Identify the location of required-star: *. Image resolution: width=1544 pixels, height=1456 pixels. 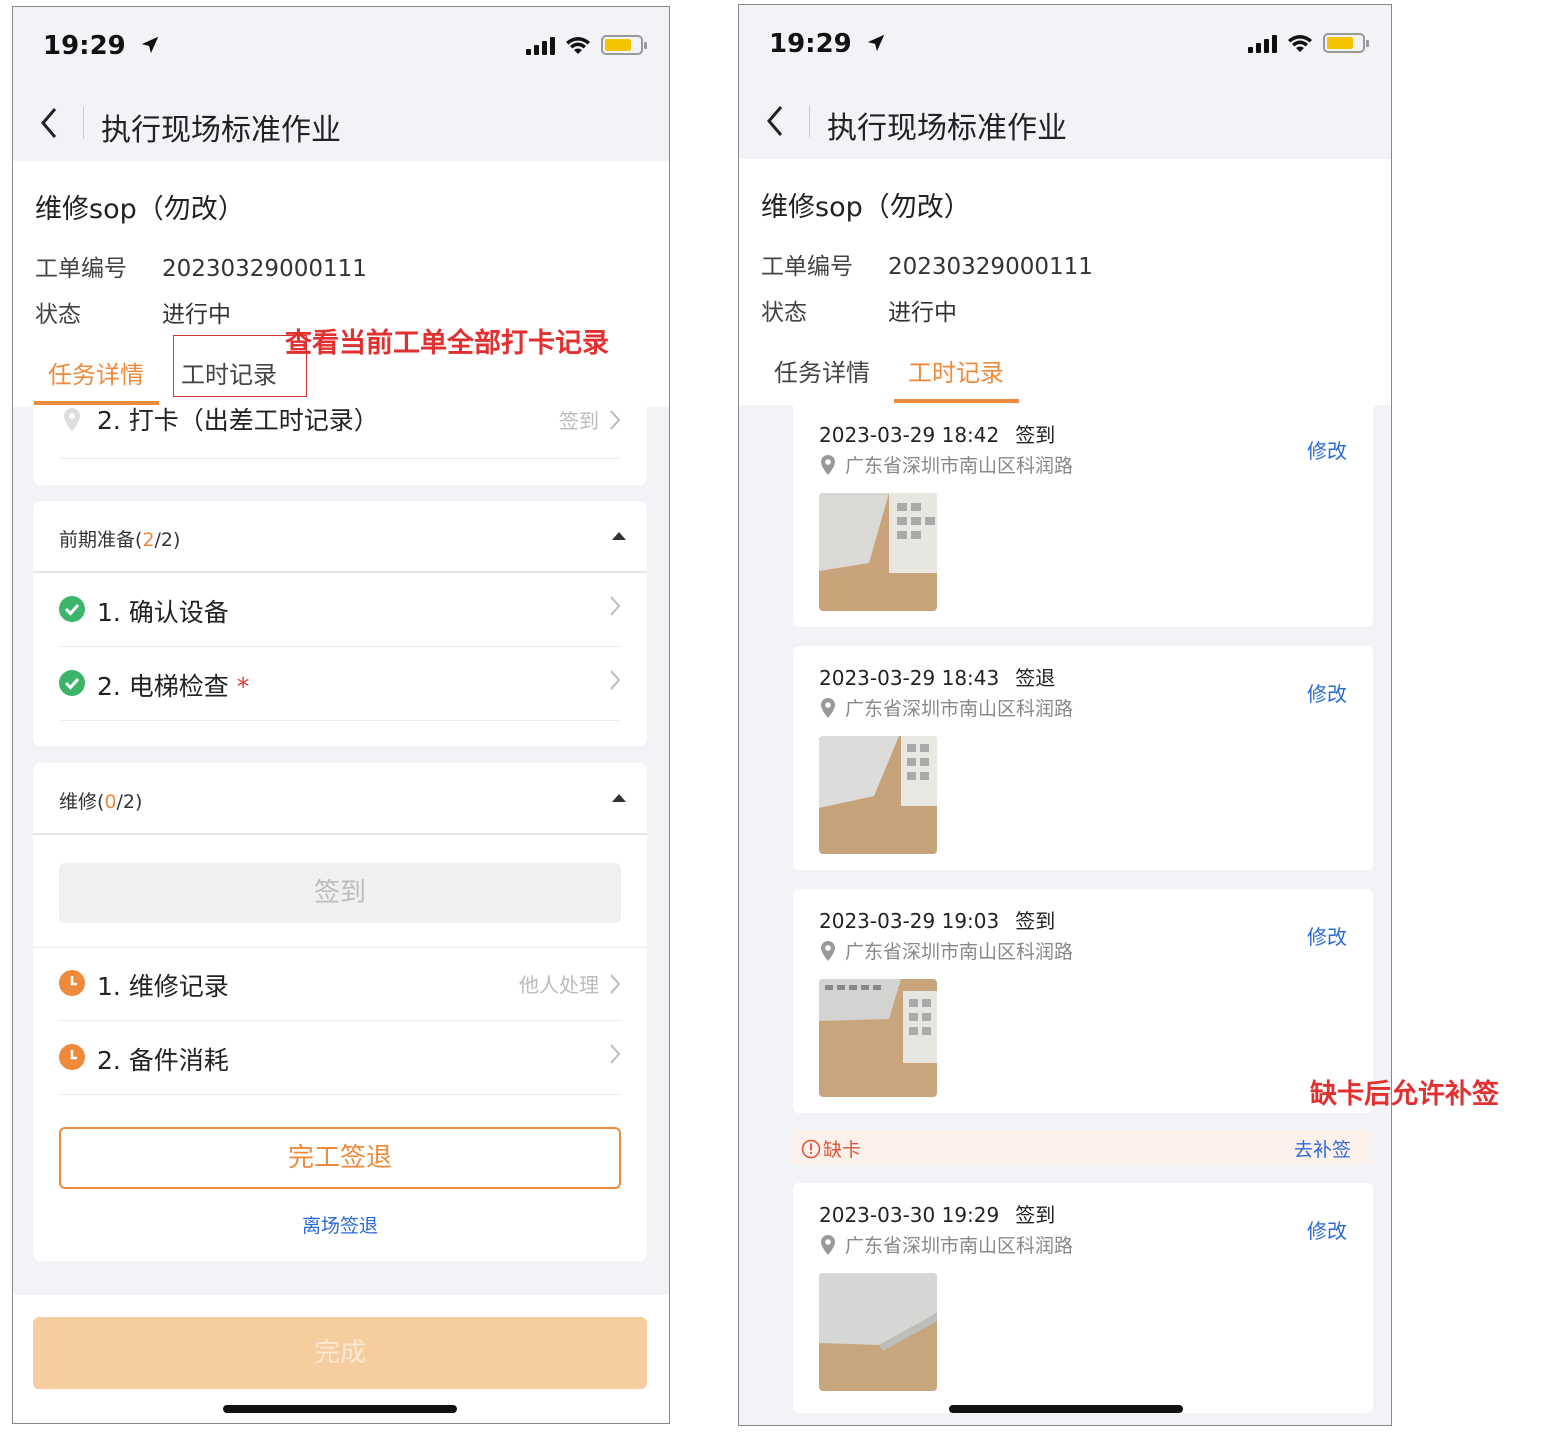
(243, 686).